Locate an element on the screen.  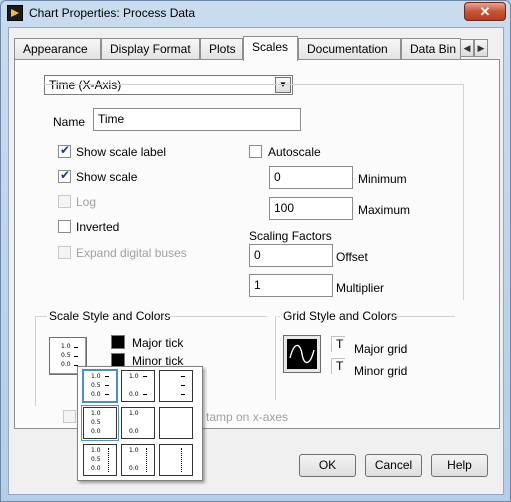
scale-style-popup: 1.0 0.5 0.0 1.0 0.0 1.0 0.5 0.0 1.0 0.0 is located at coordinates (140, 423).